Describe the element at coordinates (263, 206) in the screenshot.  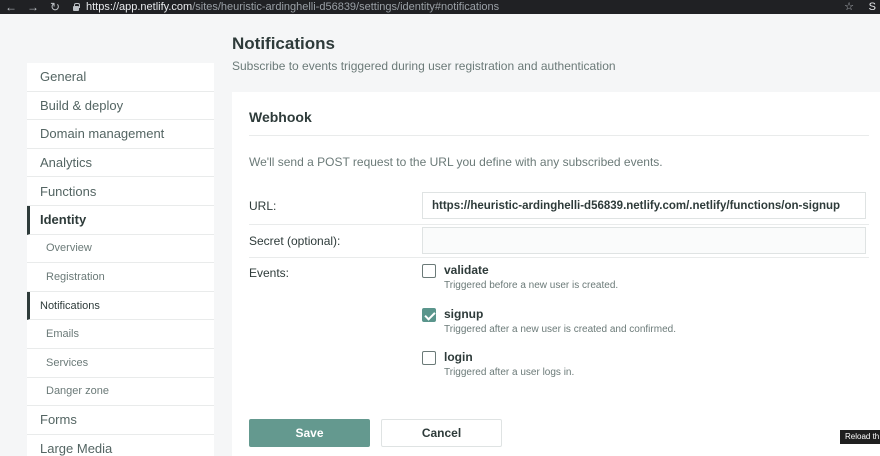
I see `url-label: URL:` at that location.